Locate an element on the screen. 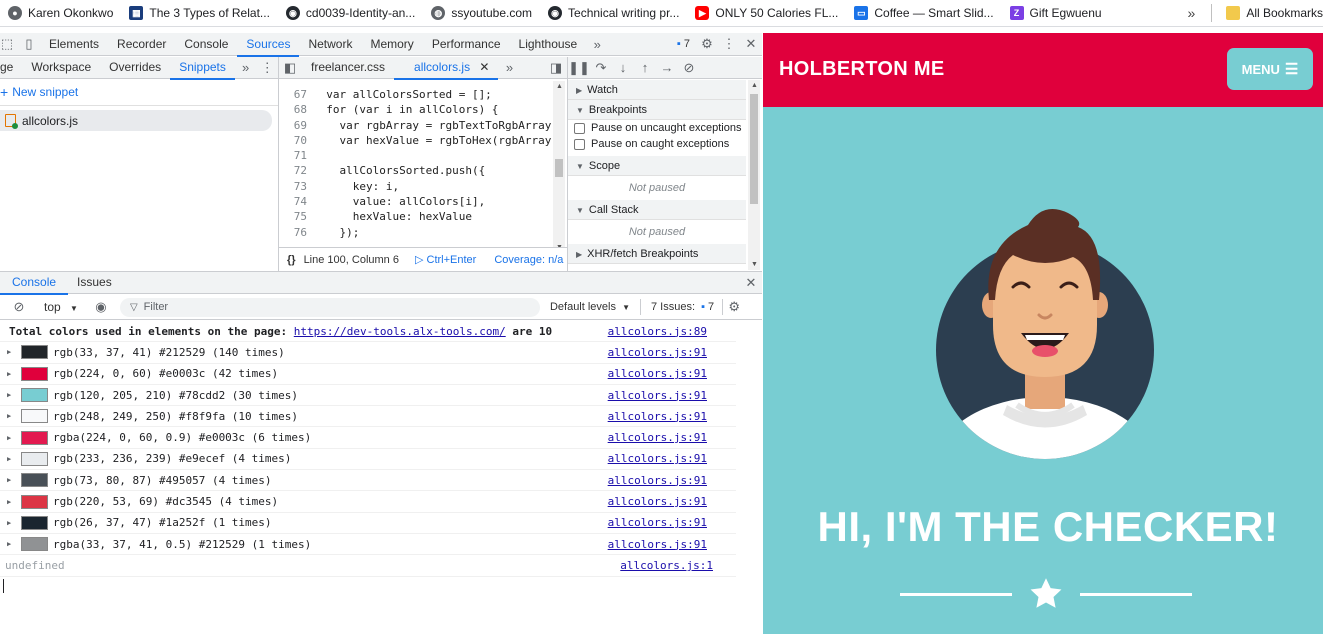 This screenshot has height=634, width=1323. close-tab-icon: ✕ is located at coordinates (484, 67).